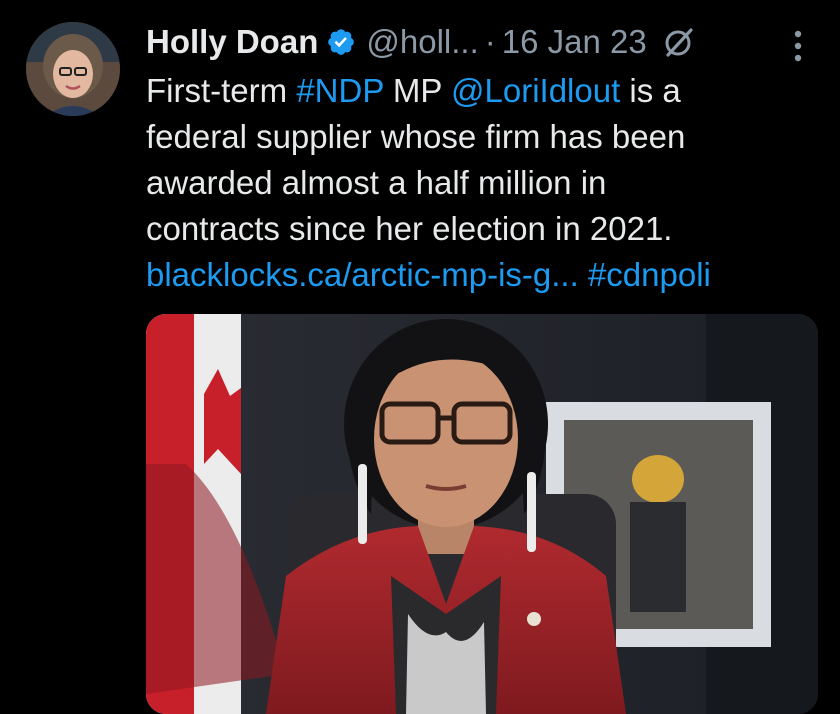 This screenshot has height=714, width=840. What do you see at coordinates (417, 90) in the screenshot?
I see `text-segment: MP` at bounding box center [417, 90].